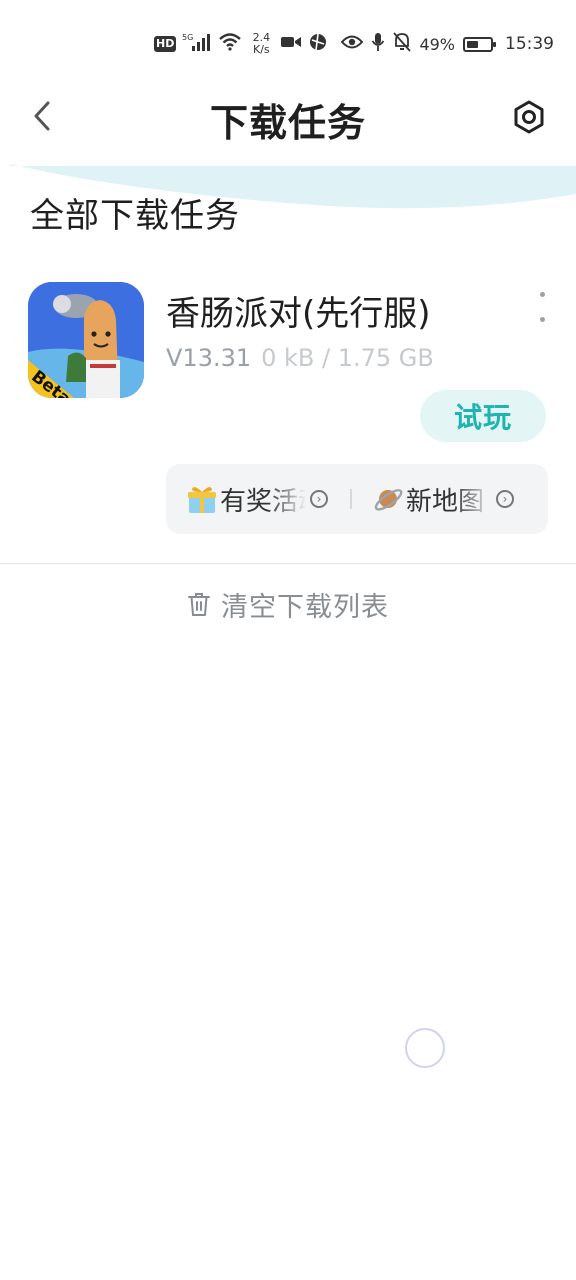  I want to click on tag-new-map: 新地图 ›, so click(433, 499).